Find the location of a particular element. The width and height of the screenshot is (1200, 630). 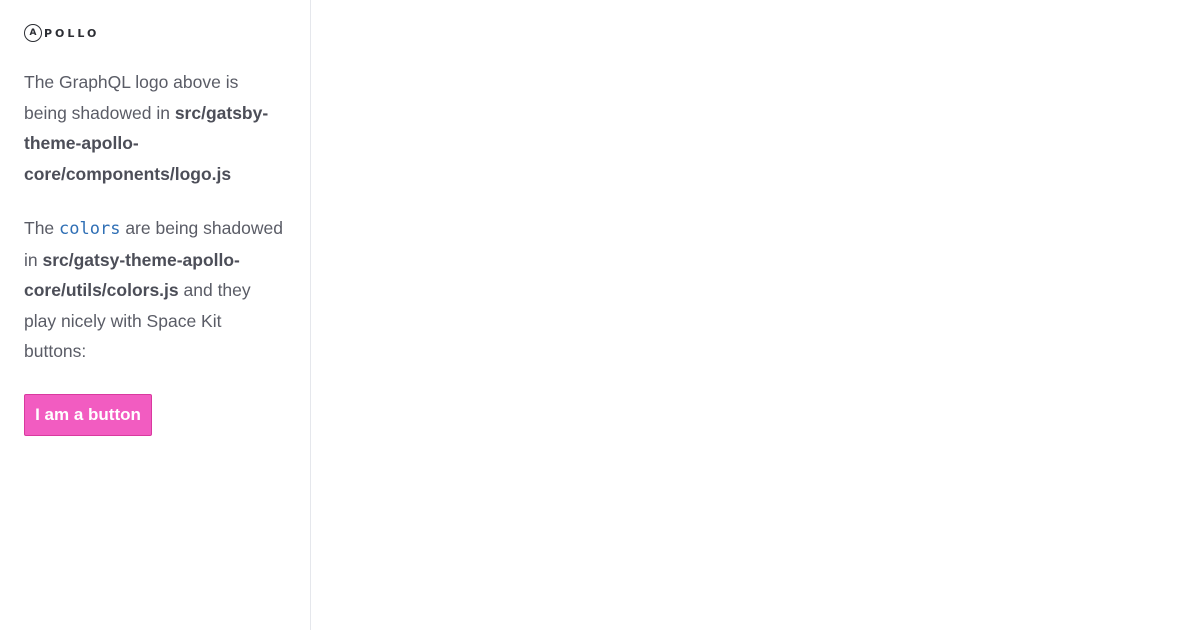

space-kit-button: I am a button is located at coordinates (88, 414).